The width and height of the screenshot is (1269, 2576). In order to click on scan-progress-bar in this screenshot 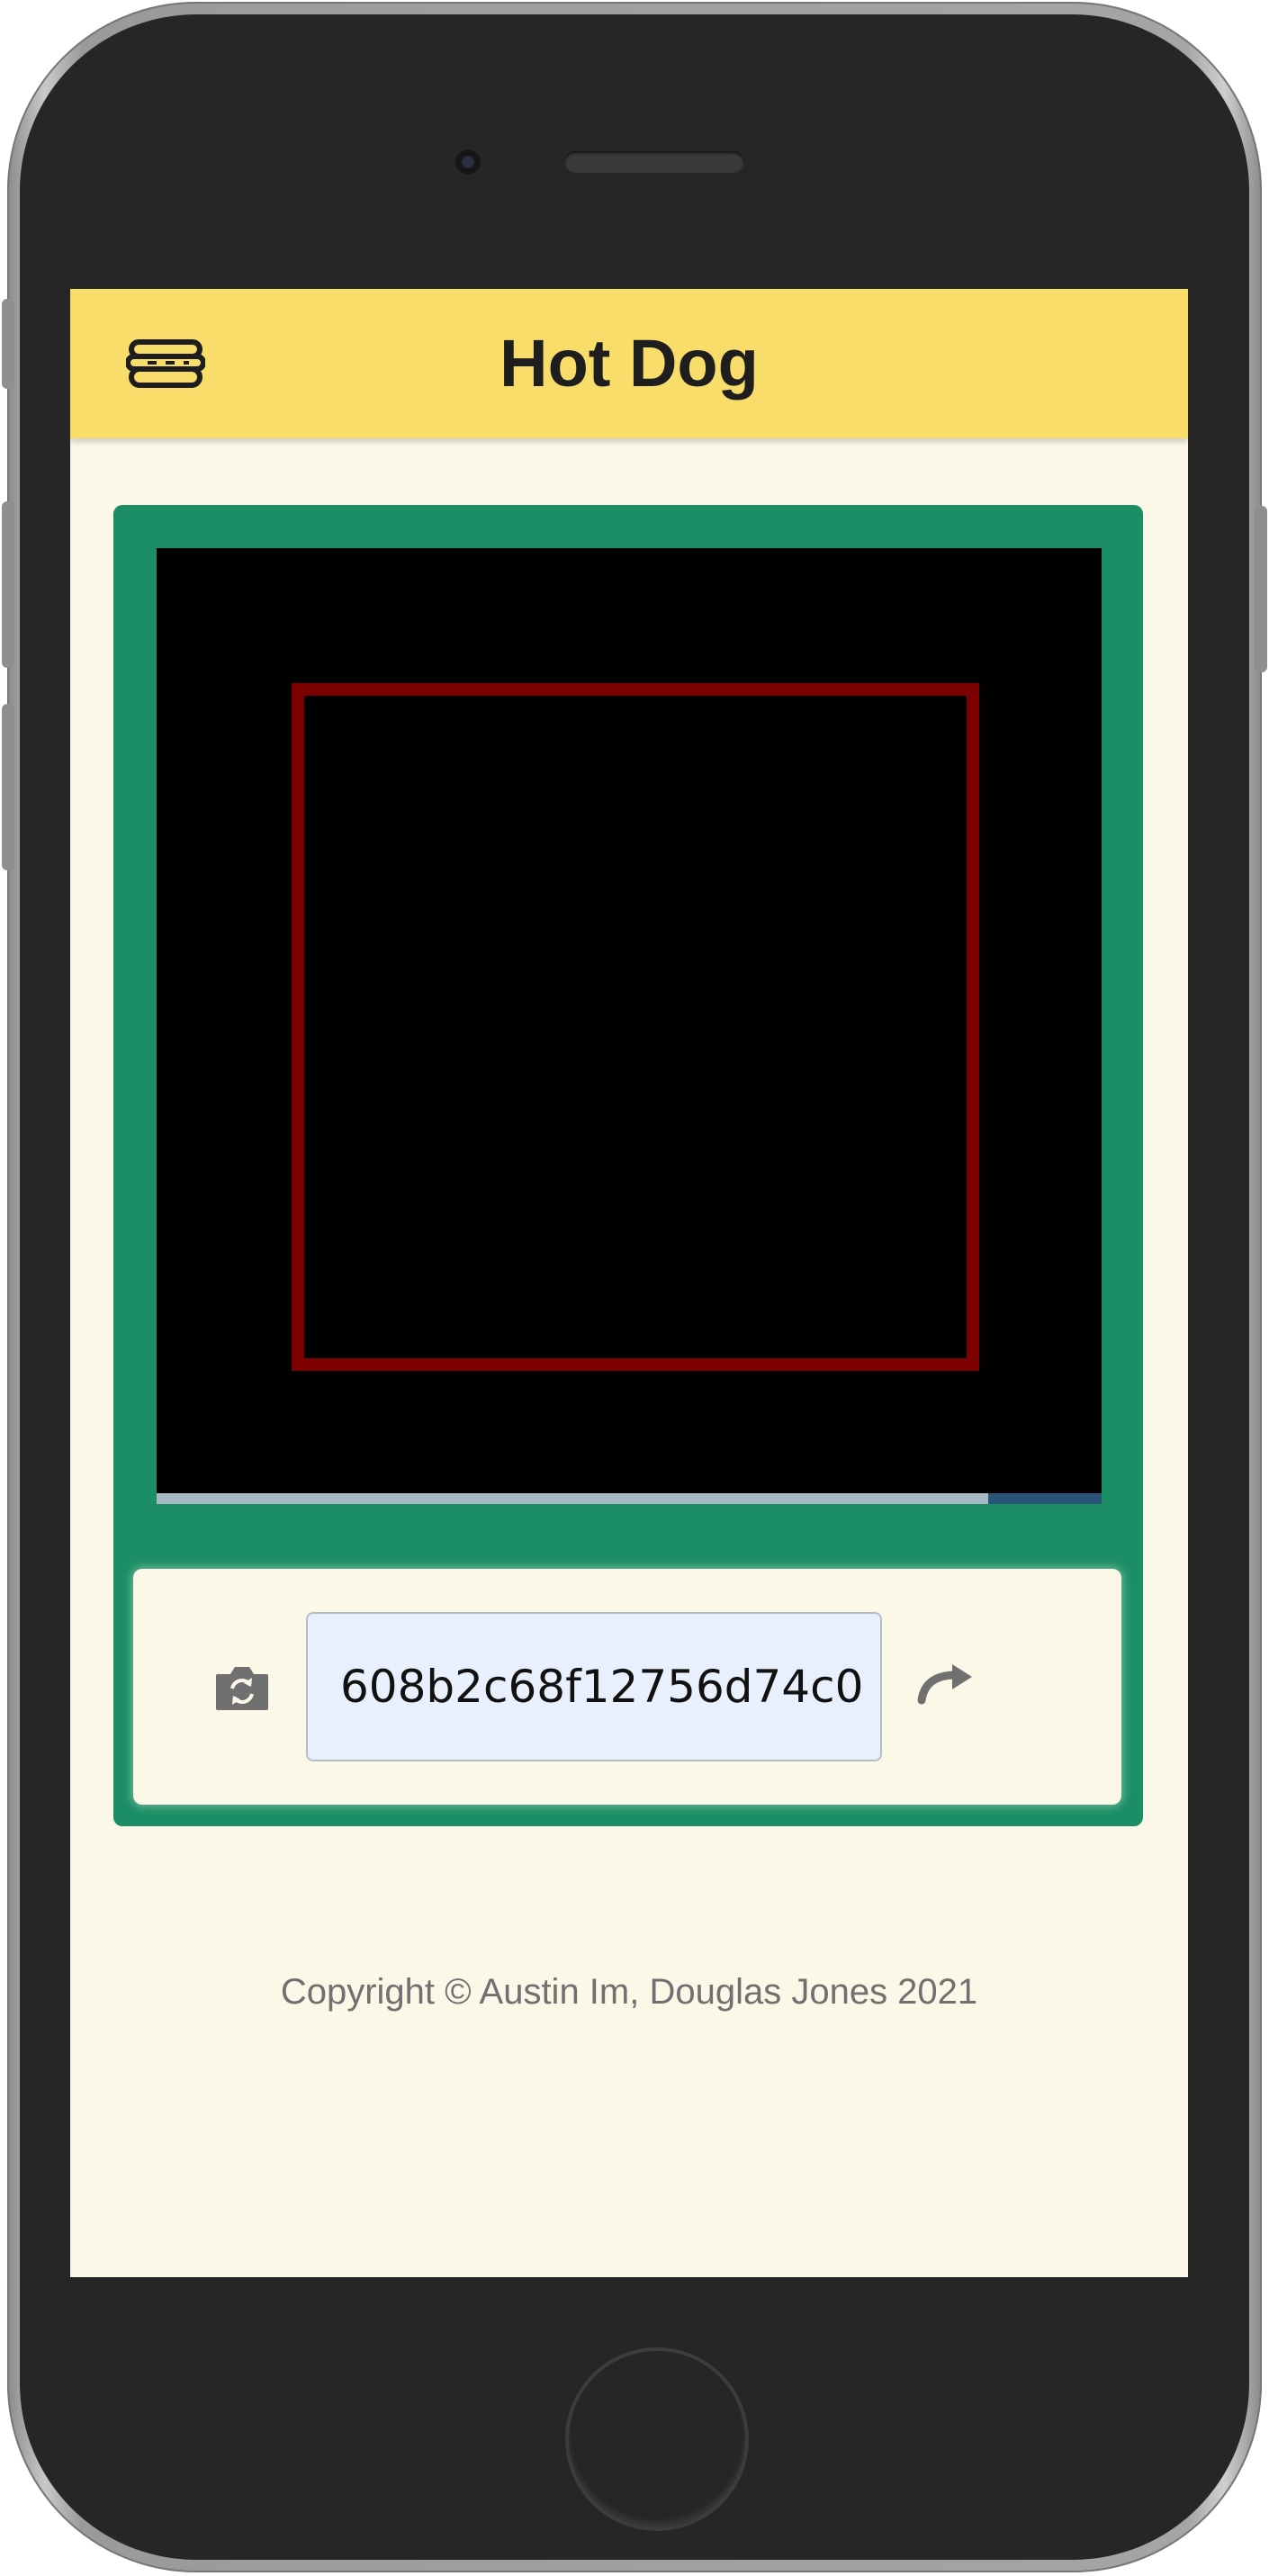, I will do `click(629, 1498)`.